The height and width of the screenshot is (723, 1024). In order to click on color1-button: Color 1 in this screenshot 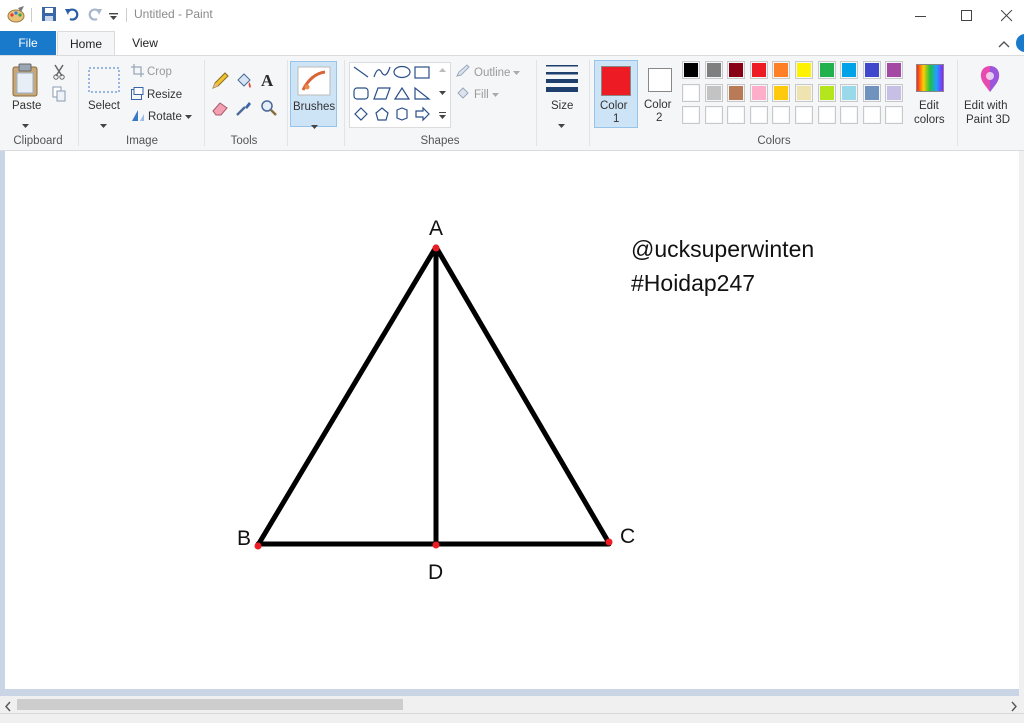, I will do `click(616, 94)`.